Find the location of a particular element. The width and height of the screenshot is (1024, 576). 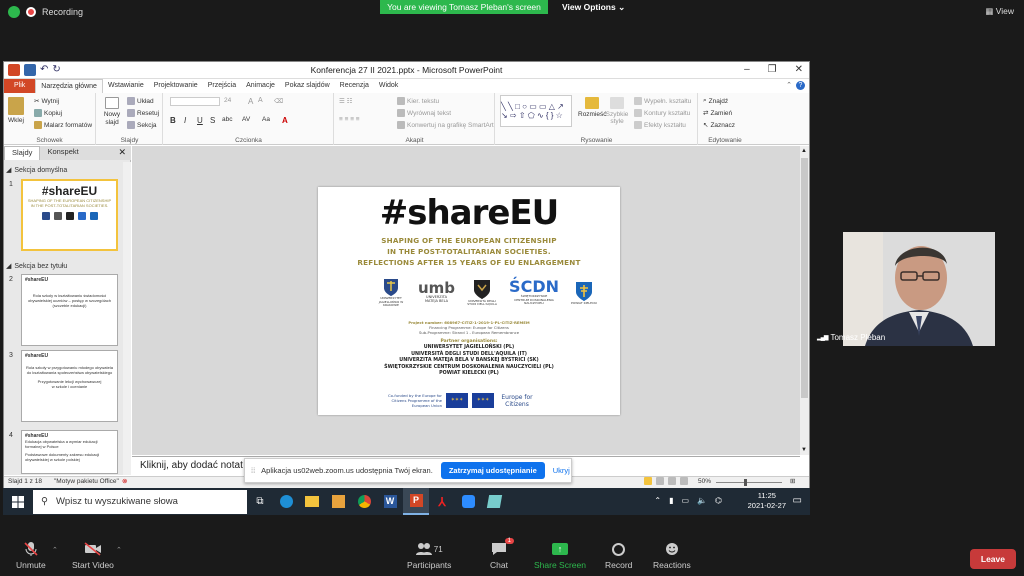

chat-button: 1 Chat is located at coordinates (502, 554).